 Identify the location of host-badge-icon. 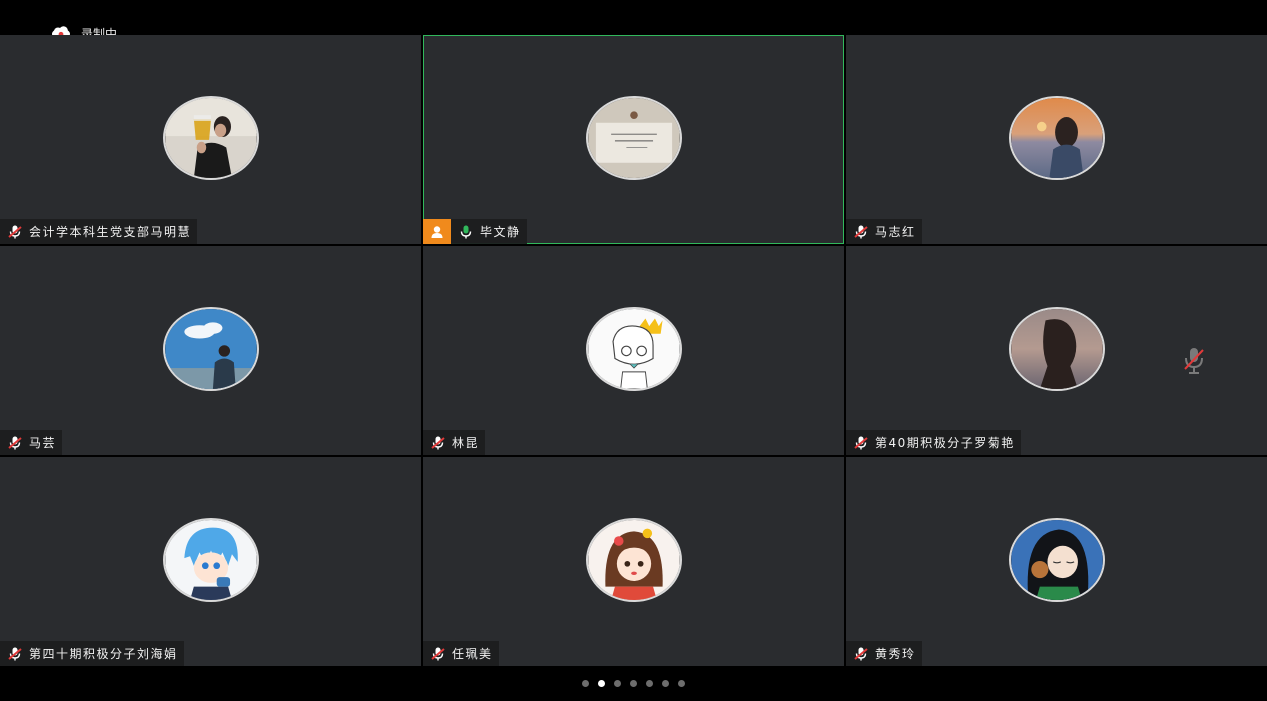
(437, 231).